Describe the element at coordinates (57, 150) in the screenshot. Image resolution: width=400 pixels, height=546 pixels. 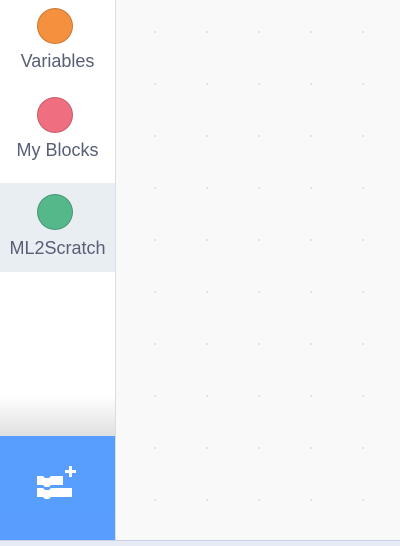
I see `category-label: My Blocks` at that location.